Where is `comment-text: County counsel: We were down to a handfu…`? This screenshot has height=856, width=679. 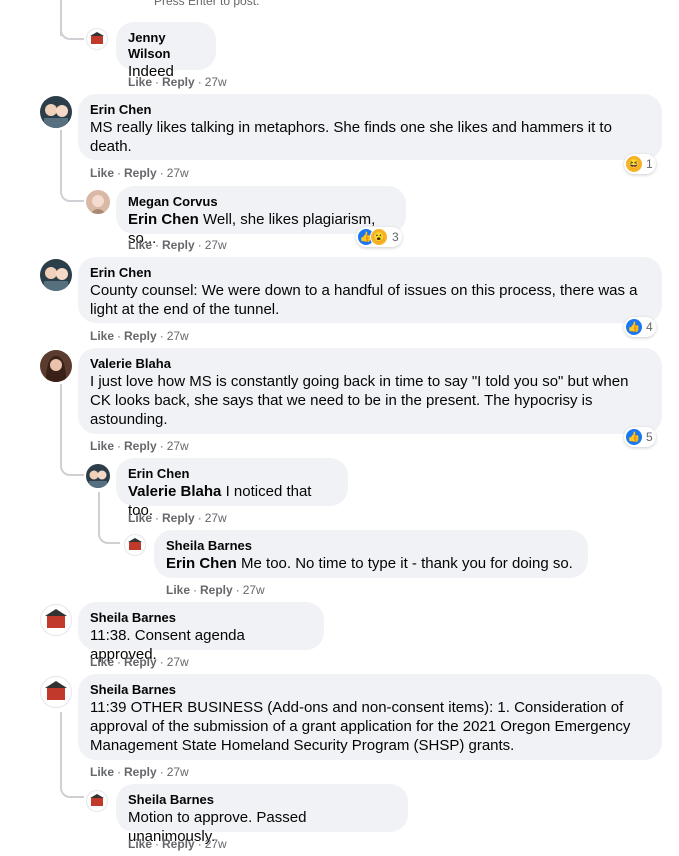 comment-text: County counsel: We were down to a handfu… is located at coordinates (364, 300).